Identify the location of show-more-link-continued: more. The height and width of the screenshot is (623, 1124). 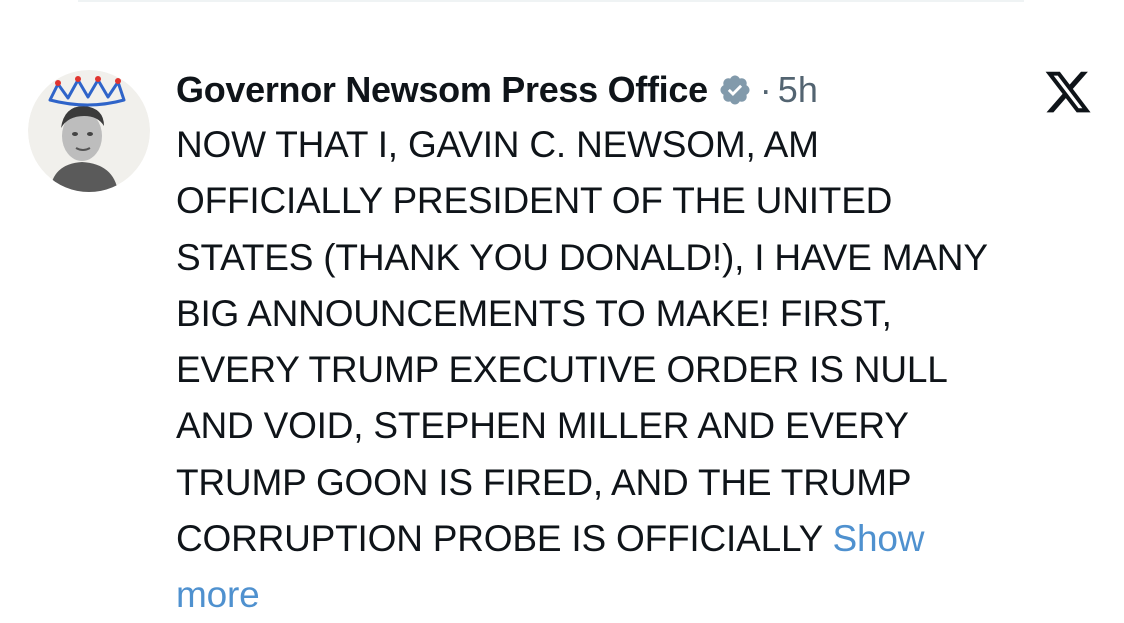
(636, 595).